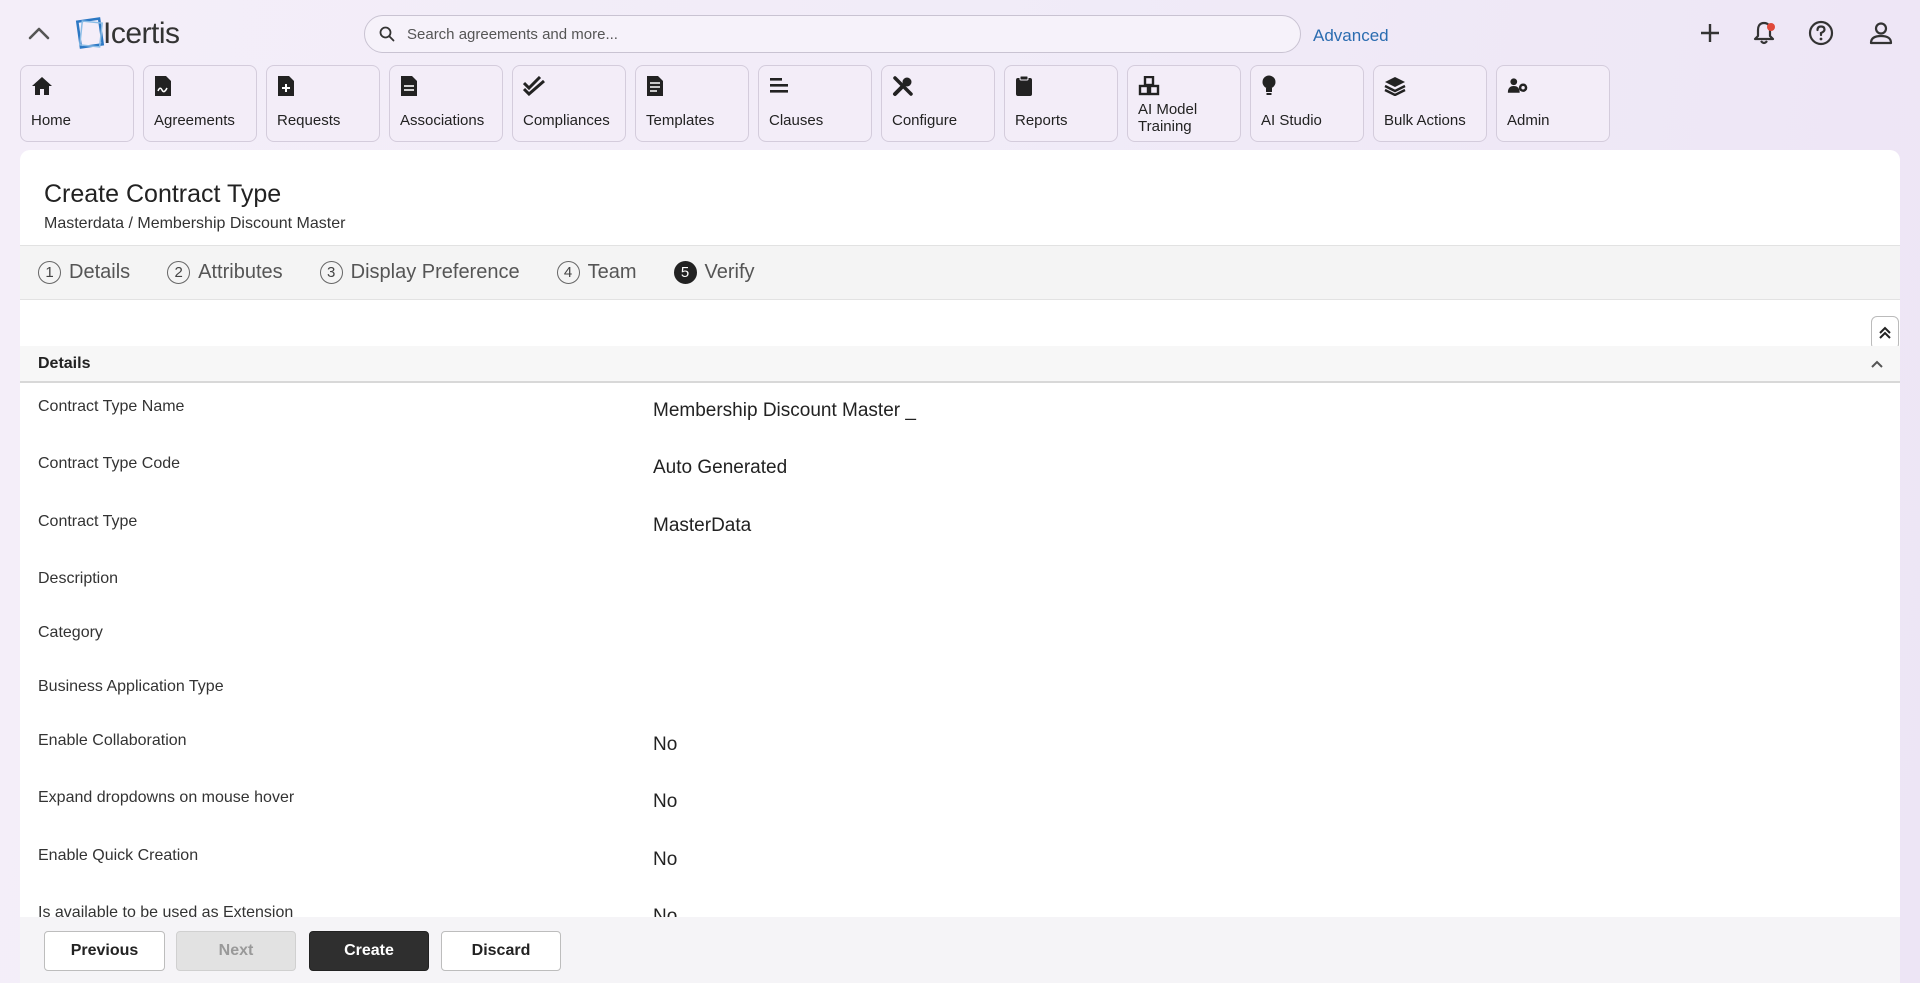 This screenshot has width=1920, height=983. What do you see at coordinates (1881, 33) in the screenshot?
I see `user-profile-icon` at bounding box center [1881, 33].